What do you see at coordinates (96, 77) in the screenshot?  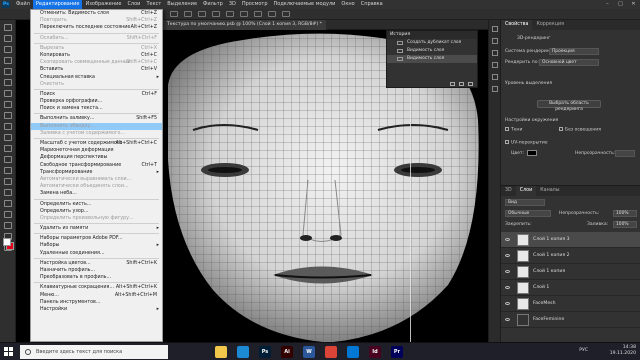 I see `edit-menu-item: Специальная вставка ▸` at bounding box center [96, 77].